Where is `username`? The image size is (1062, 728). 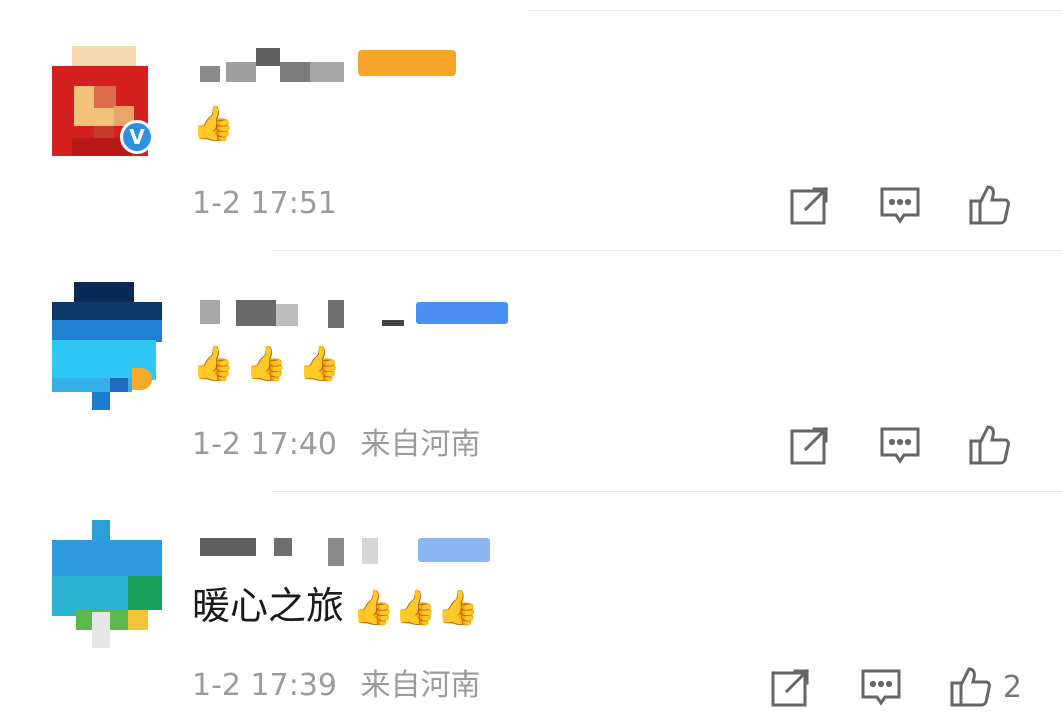
username is located at coordinates (356, 555).